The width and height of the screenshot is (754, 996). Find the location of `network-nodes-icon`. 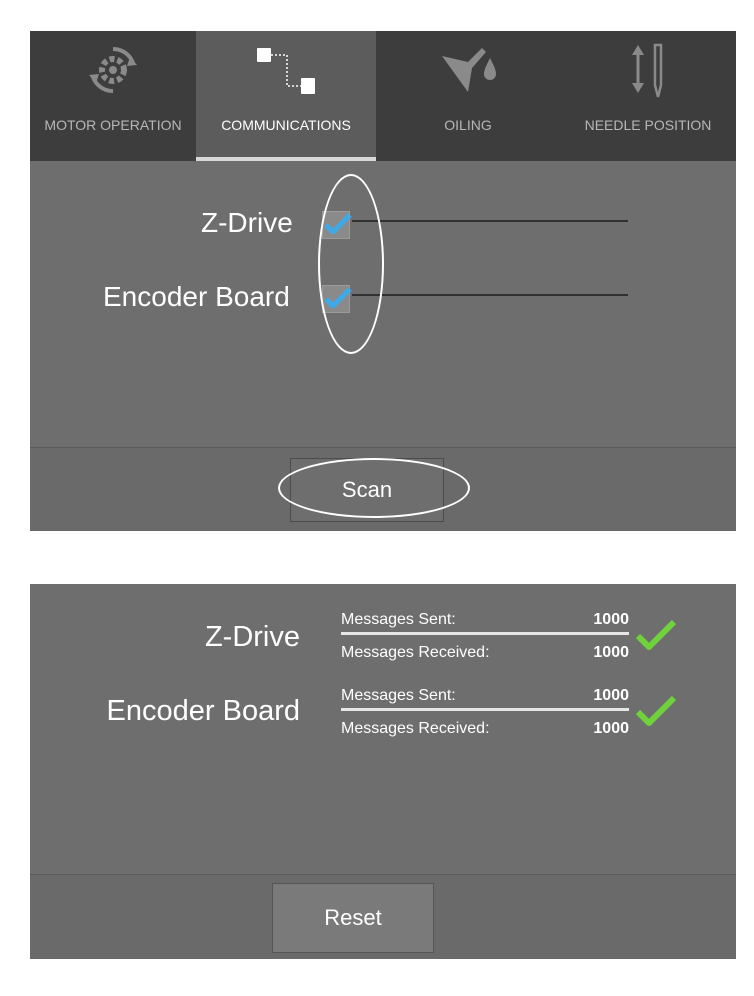

network-nodes-icon is located at coordinates (286, 70).